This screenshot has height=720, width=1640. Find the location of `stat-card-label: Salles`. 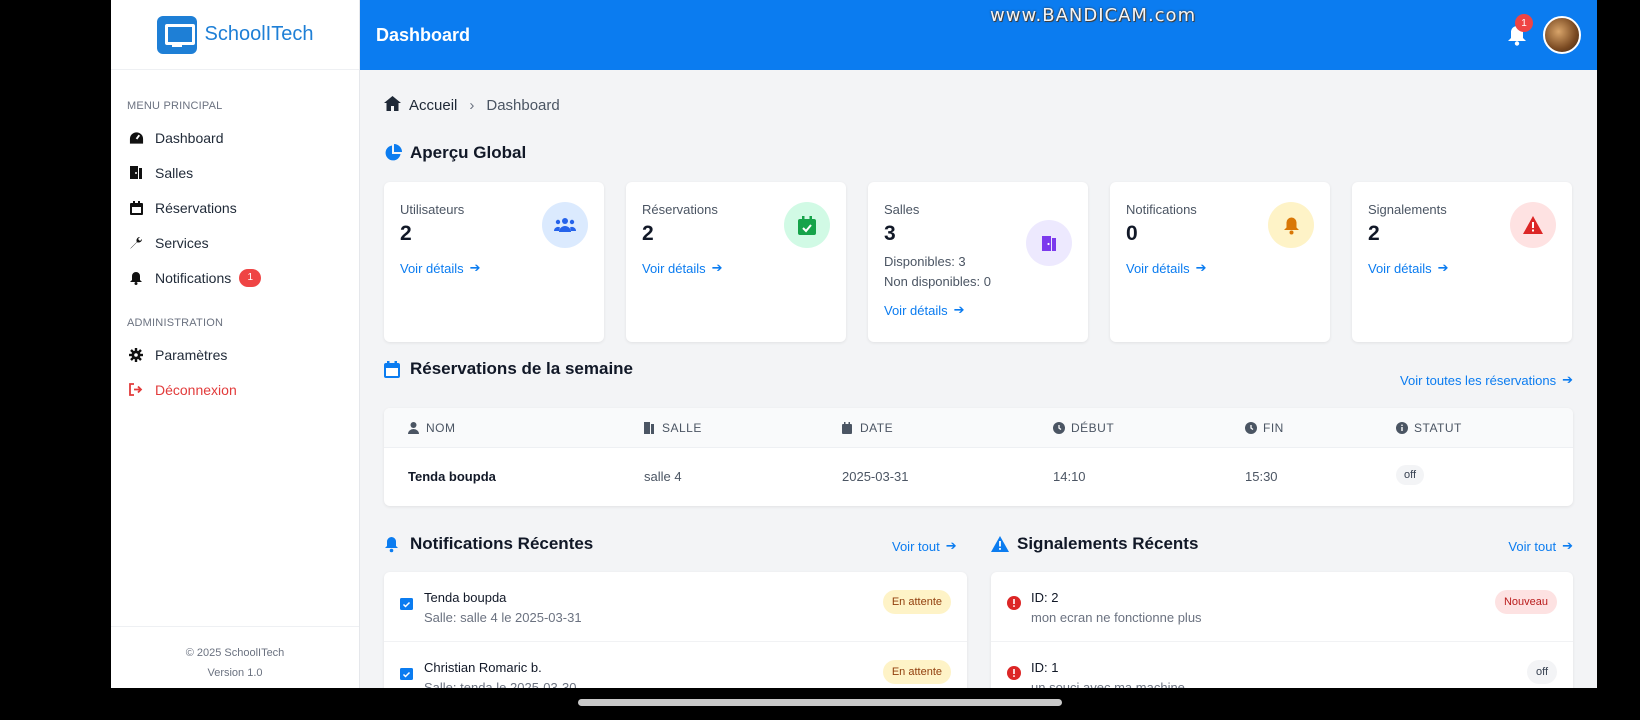

stat-card-label: Salles is located at coordinates (902, 209).